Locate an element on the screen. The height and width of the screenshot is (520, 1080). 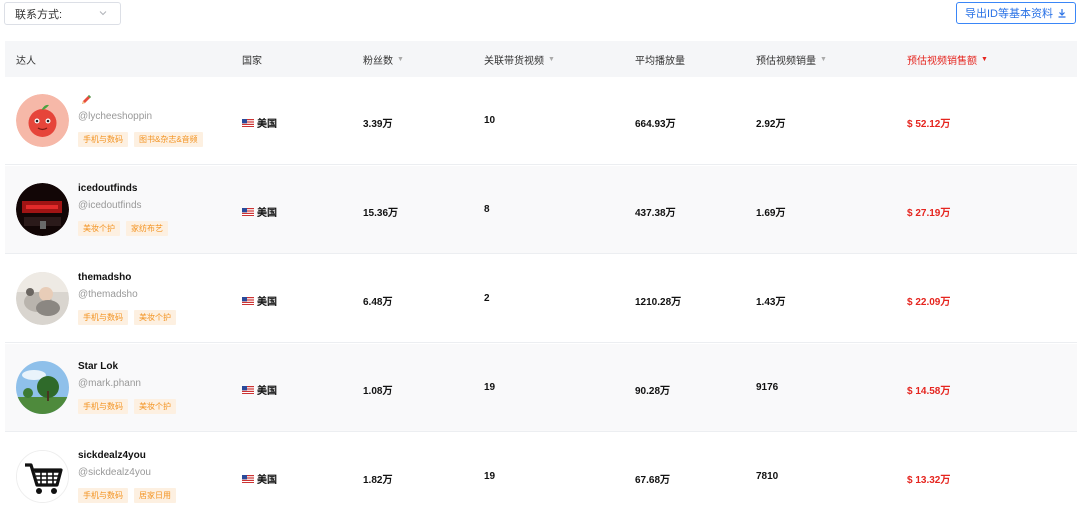
lychee-avatar is located at coordinates (42, 120).